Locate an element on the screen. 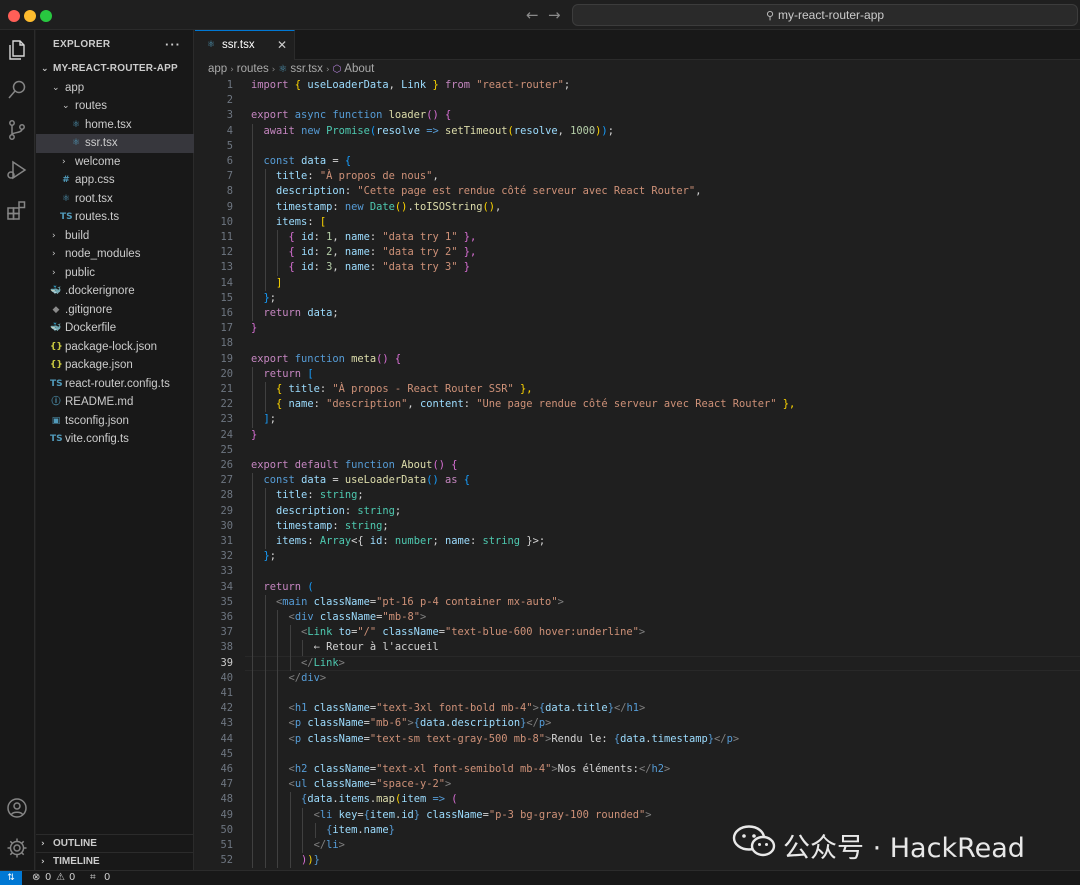 The width and height of the screenshot is (1080, 885). code-line: 30 timestamp: string; is located at coordinates (637, 526).